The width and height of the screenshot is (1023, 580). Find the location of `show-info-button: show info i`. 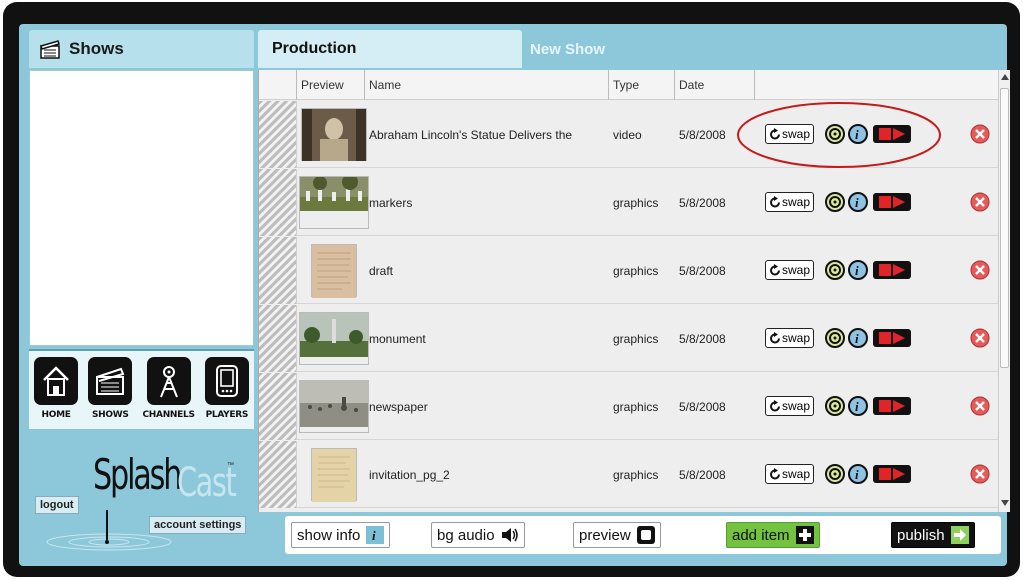

show-info-button: show info i is located at coordinates (341, 535).